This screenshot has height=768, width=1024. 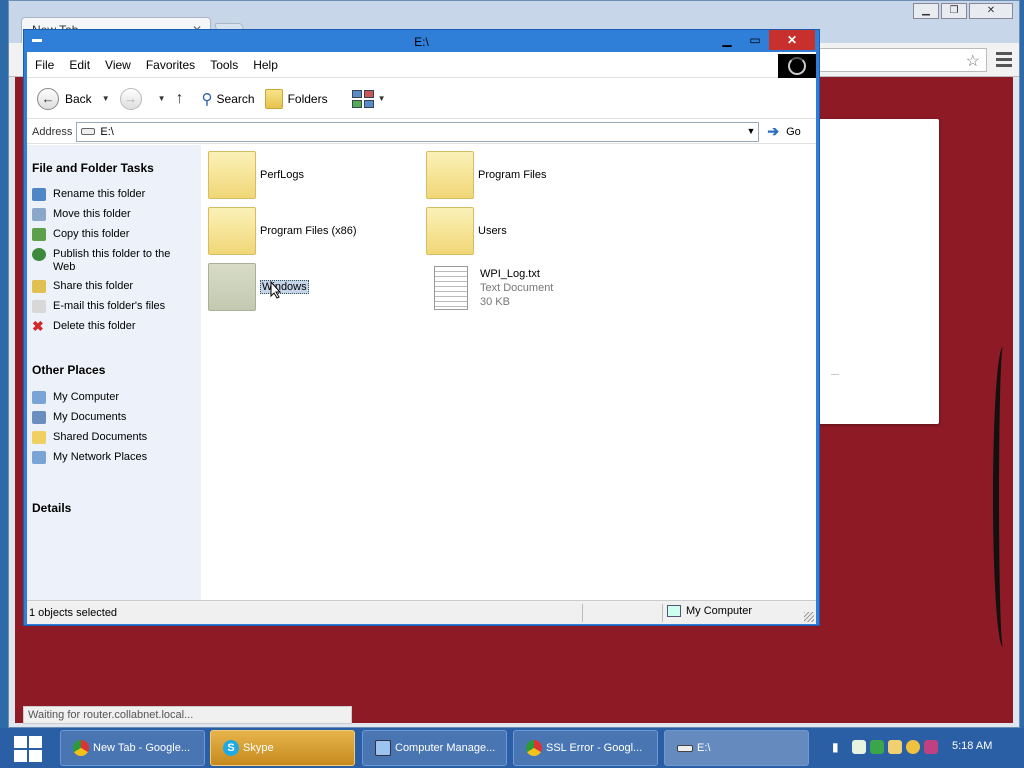 What do you see at coordinates (486, 175) in the screenshot?
I see `folder-item: Program Files` at bounding box center [486, 175].